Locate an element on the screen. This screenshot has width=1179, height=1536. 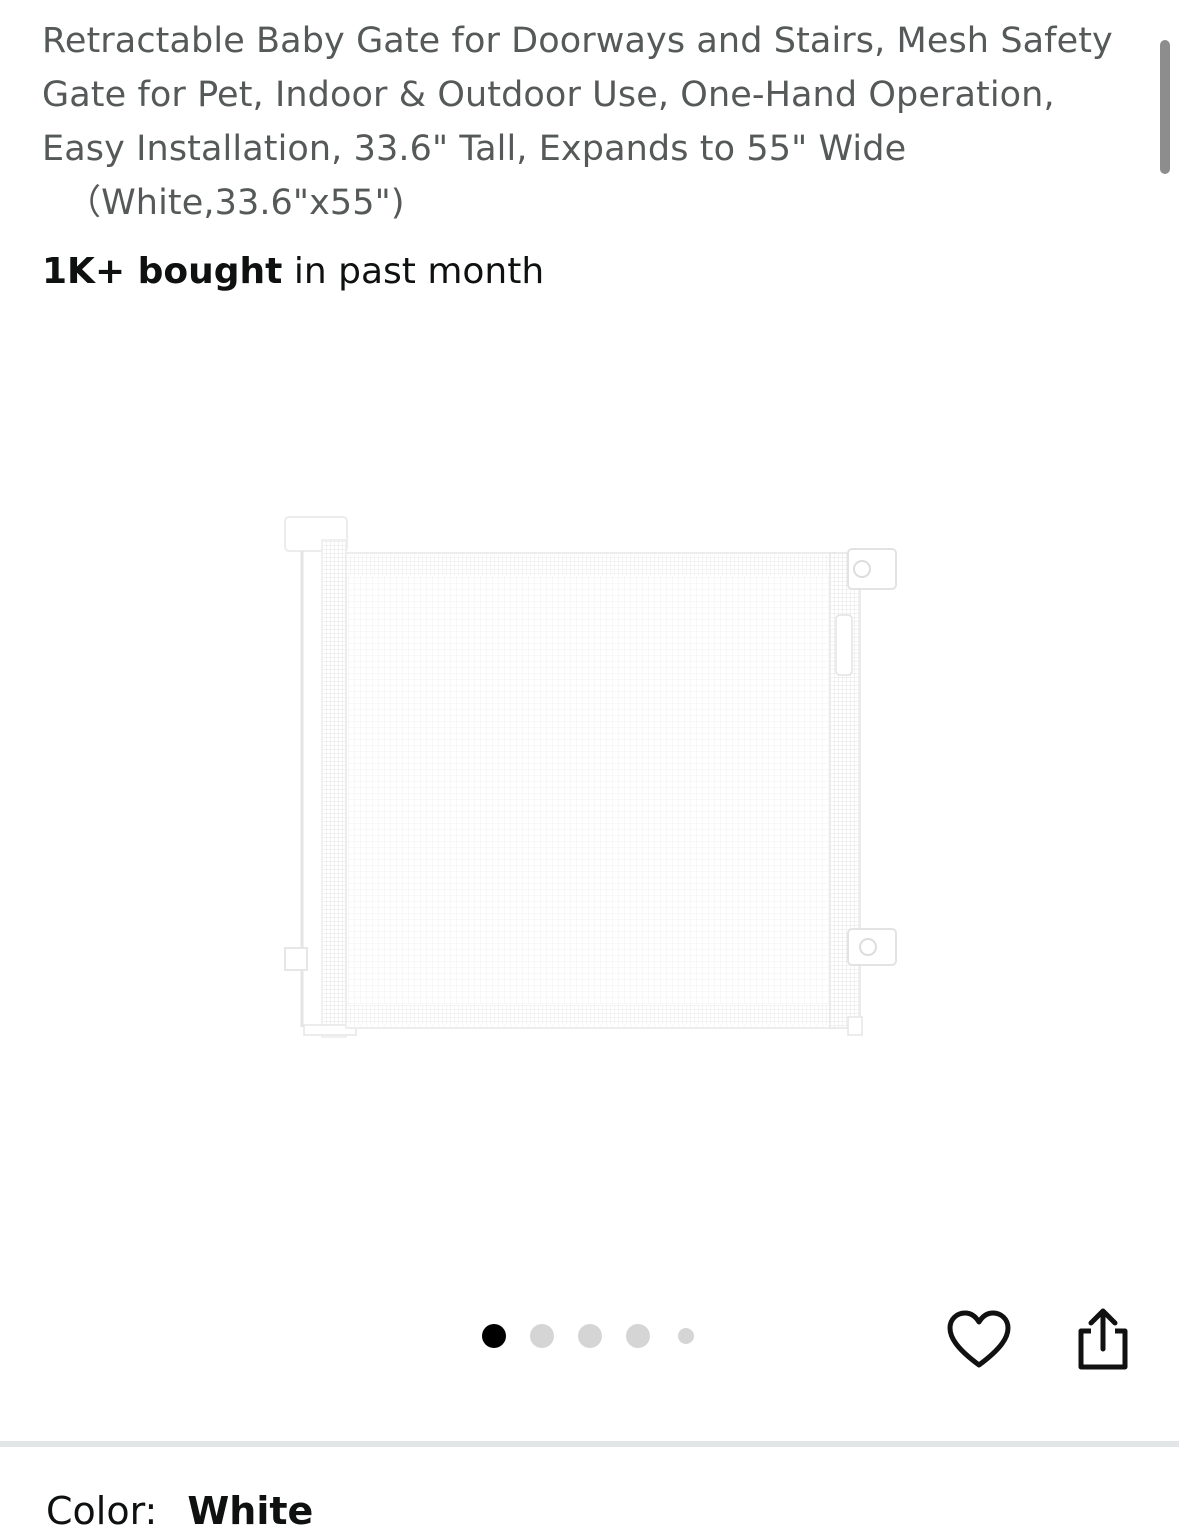
color-label: Color: is located at coordinates (102, 1511).